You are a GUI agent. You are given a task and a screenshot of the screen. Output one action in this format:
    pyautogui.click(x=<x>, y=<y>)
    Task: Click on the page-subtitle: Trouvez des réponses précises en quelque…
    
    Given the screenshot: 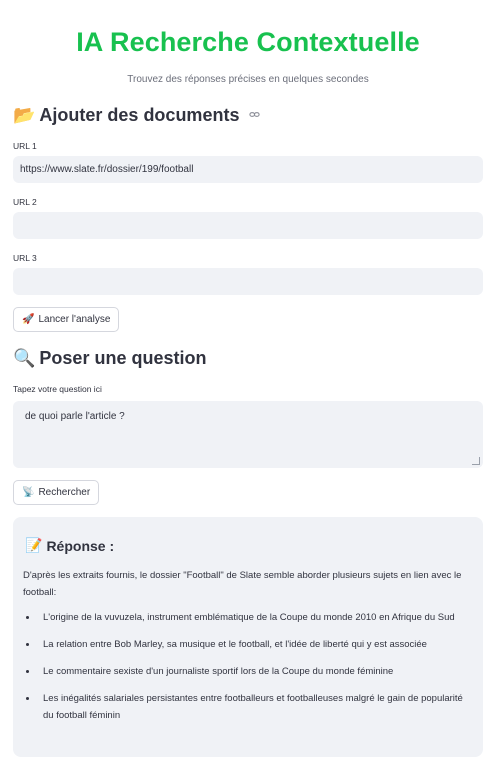 What is the action you would take?
    pyautogui.click(x=248, y=79)
    